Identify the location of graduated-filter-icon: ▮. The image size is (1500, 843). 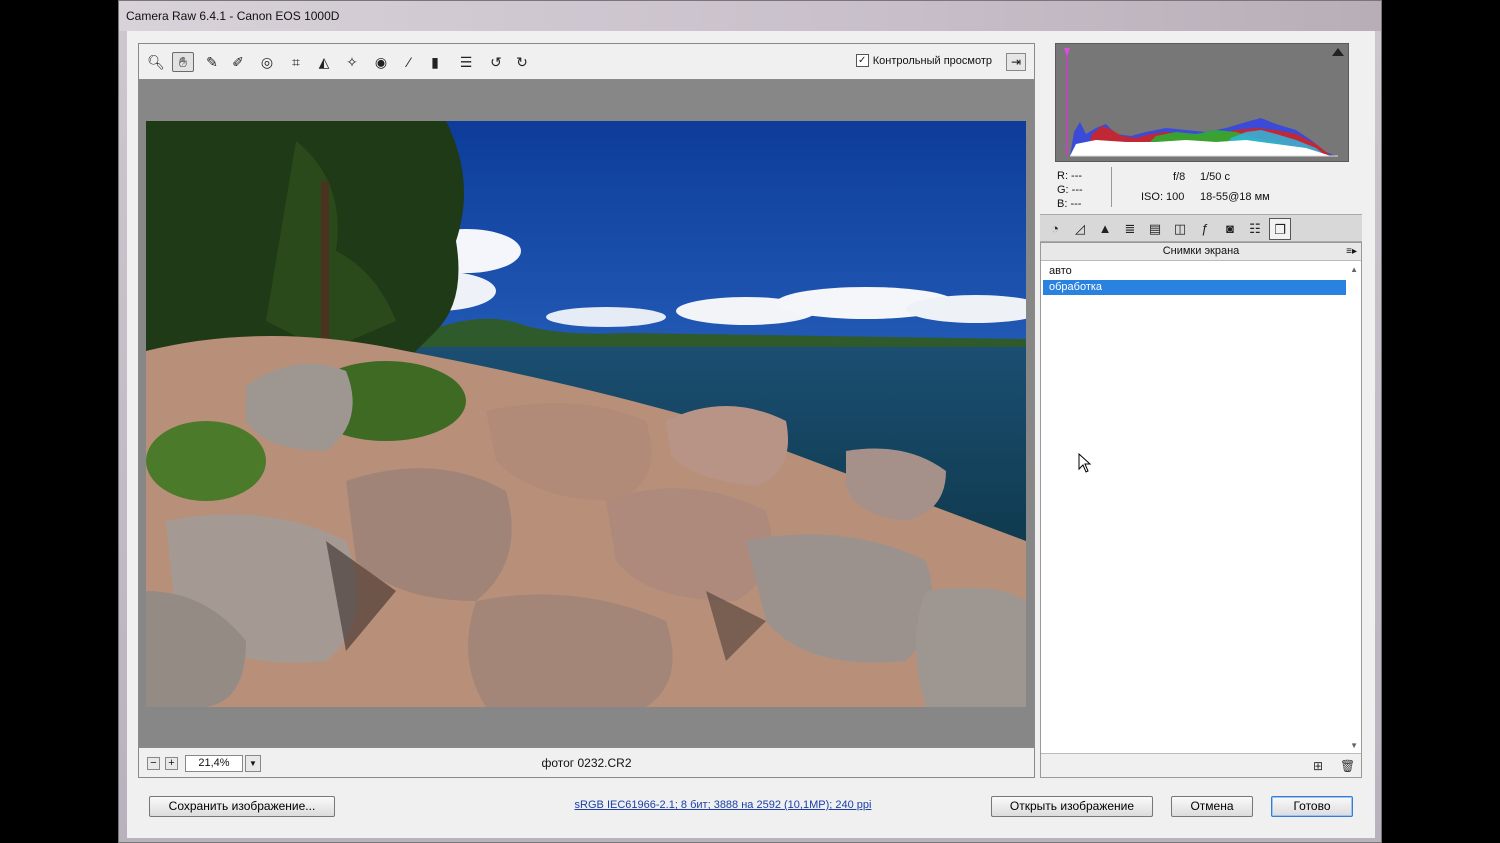
(435, 62).